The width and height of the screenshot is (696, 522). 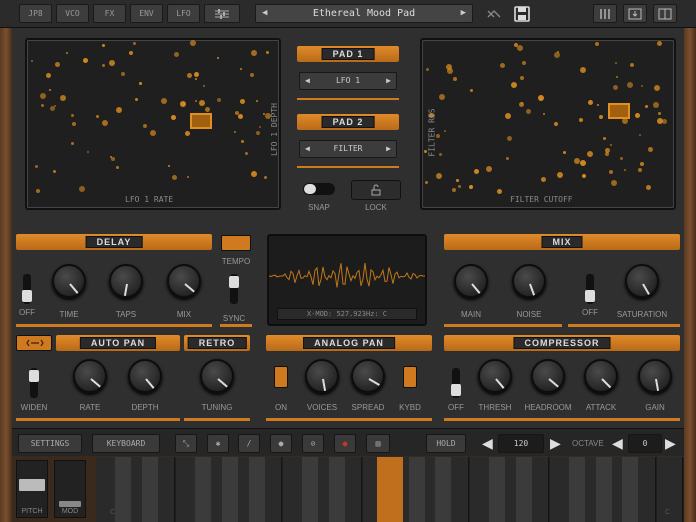 What do you see at coordinates (50, 443) in the screenshot?
I see `settings-button: SETTINGS` at bounding box center [50, 443].